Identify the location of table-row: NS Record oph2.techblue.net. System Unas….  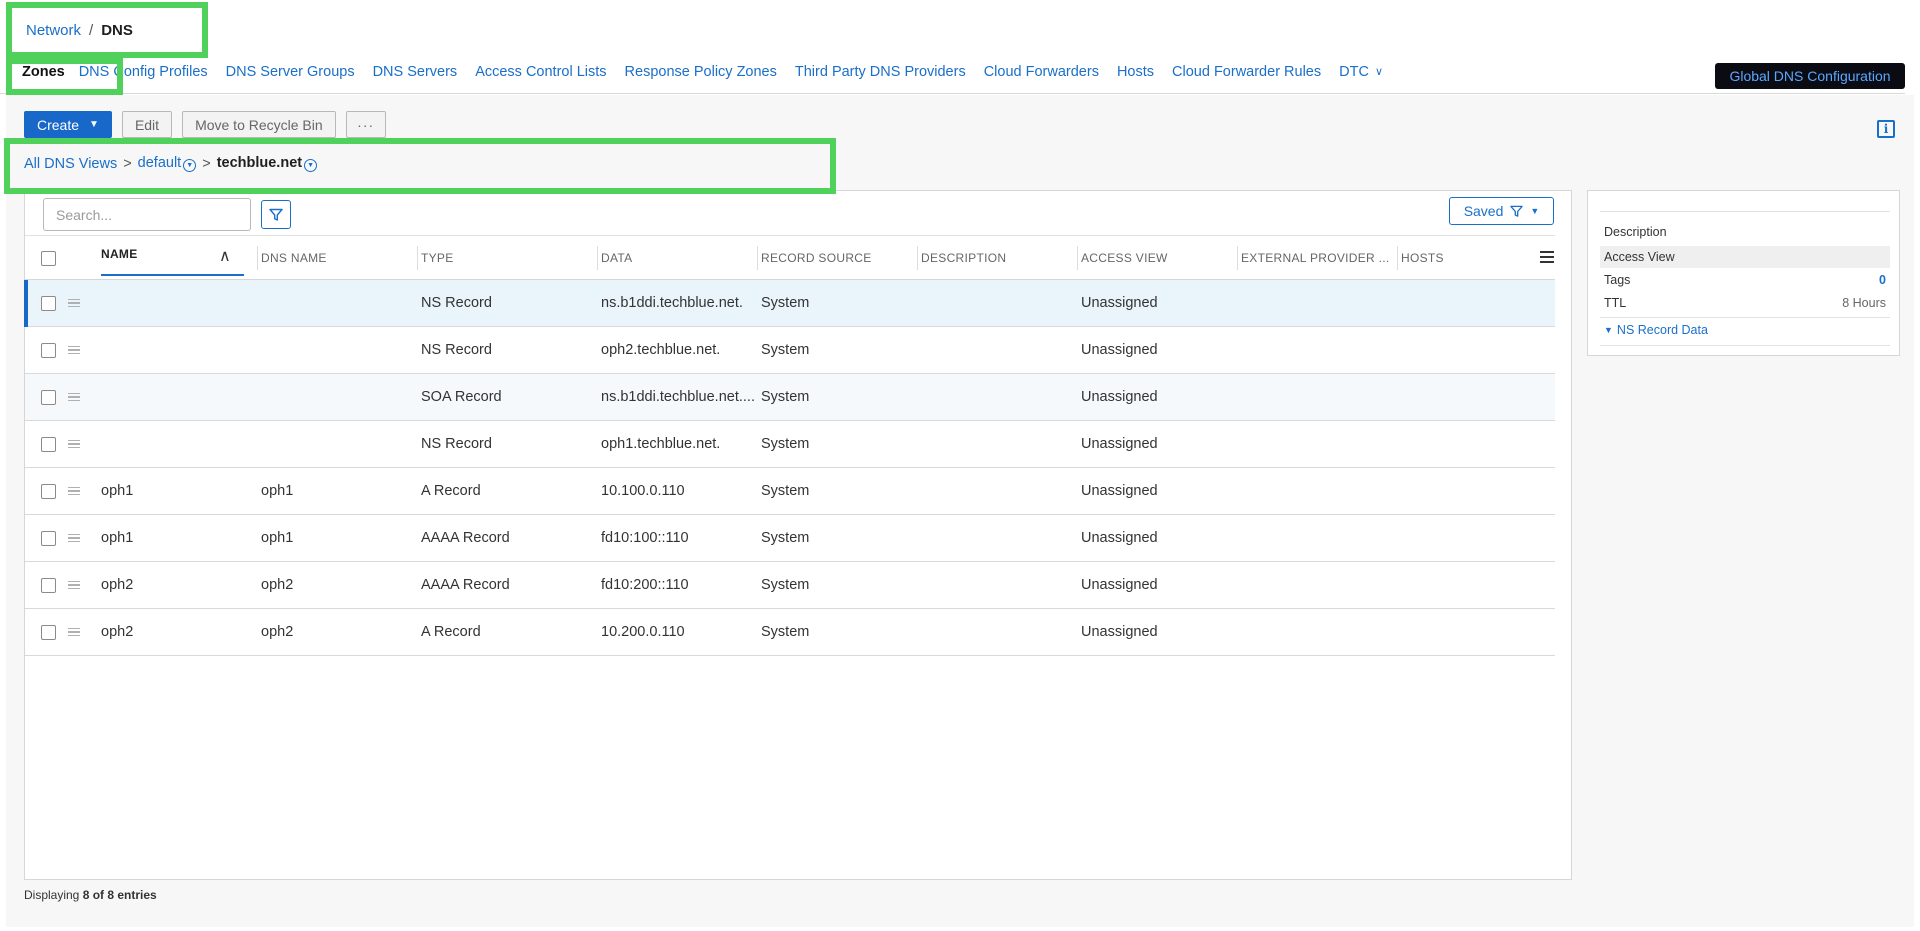
(790, 350).